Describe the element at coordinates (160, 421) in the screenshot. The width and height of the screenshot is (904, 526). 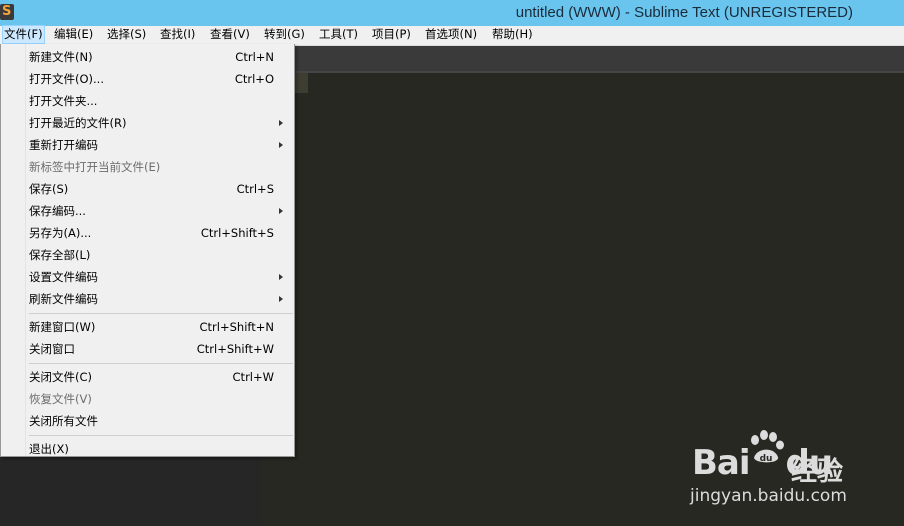
I see `menu-item: 关闭所有文件` at that location.